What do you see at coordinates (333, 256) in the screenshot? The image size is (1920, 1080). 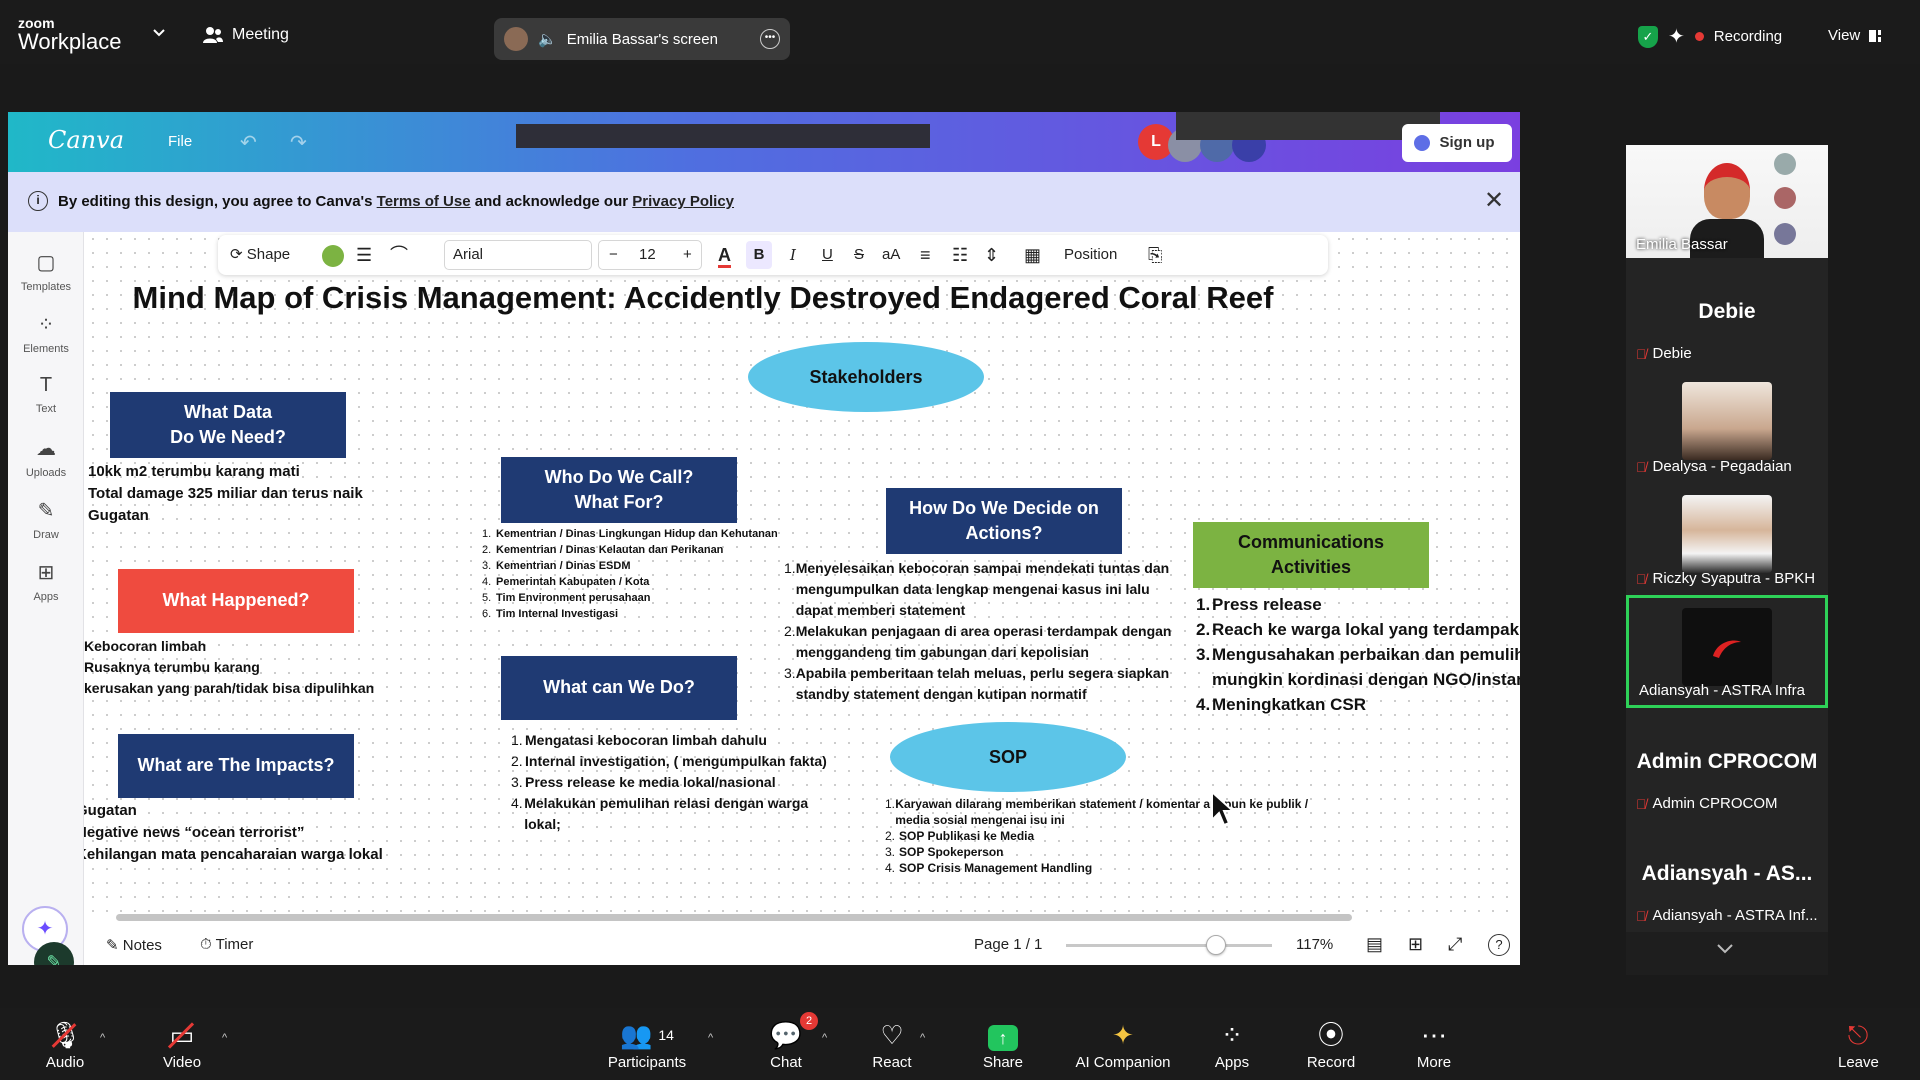 I see `fill-color-swatch` at bounding box center [333, 256].